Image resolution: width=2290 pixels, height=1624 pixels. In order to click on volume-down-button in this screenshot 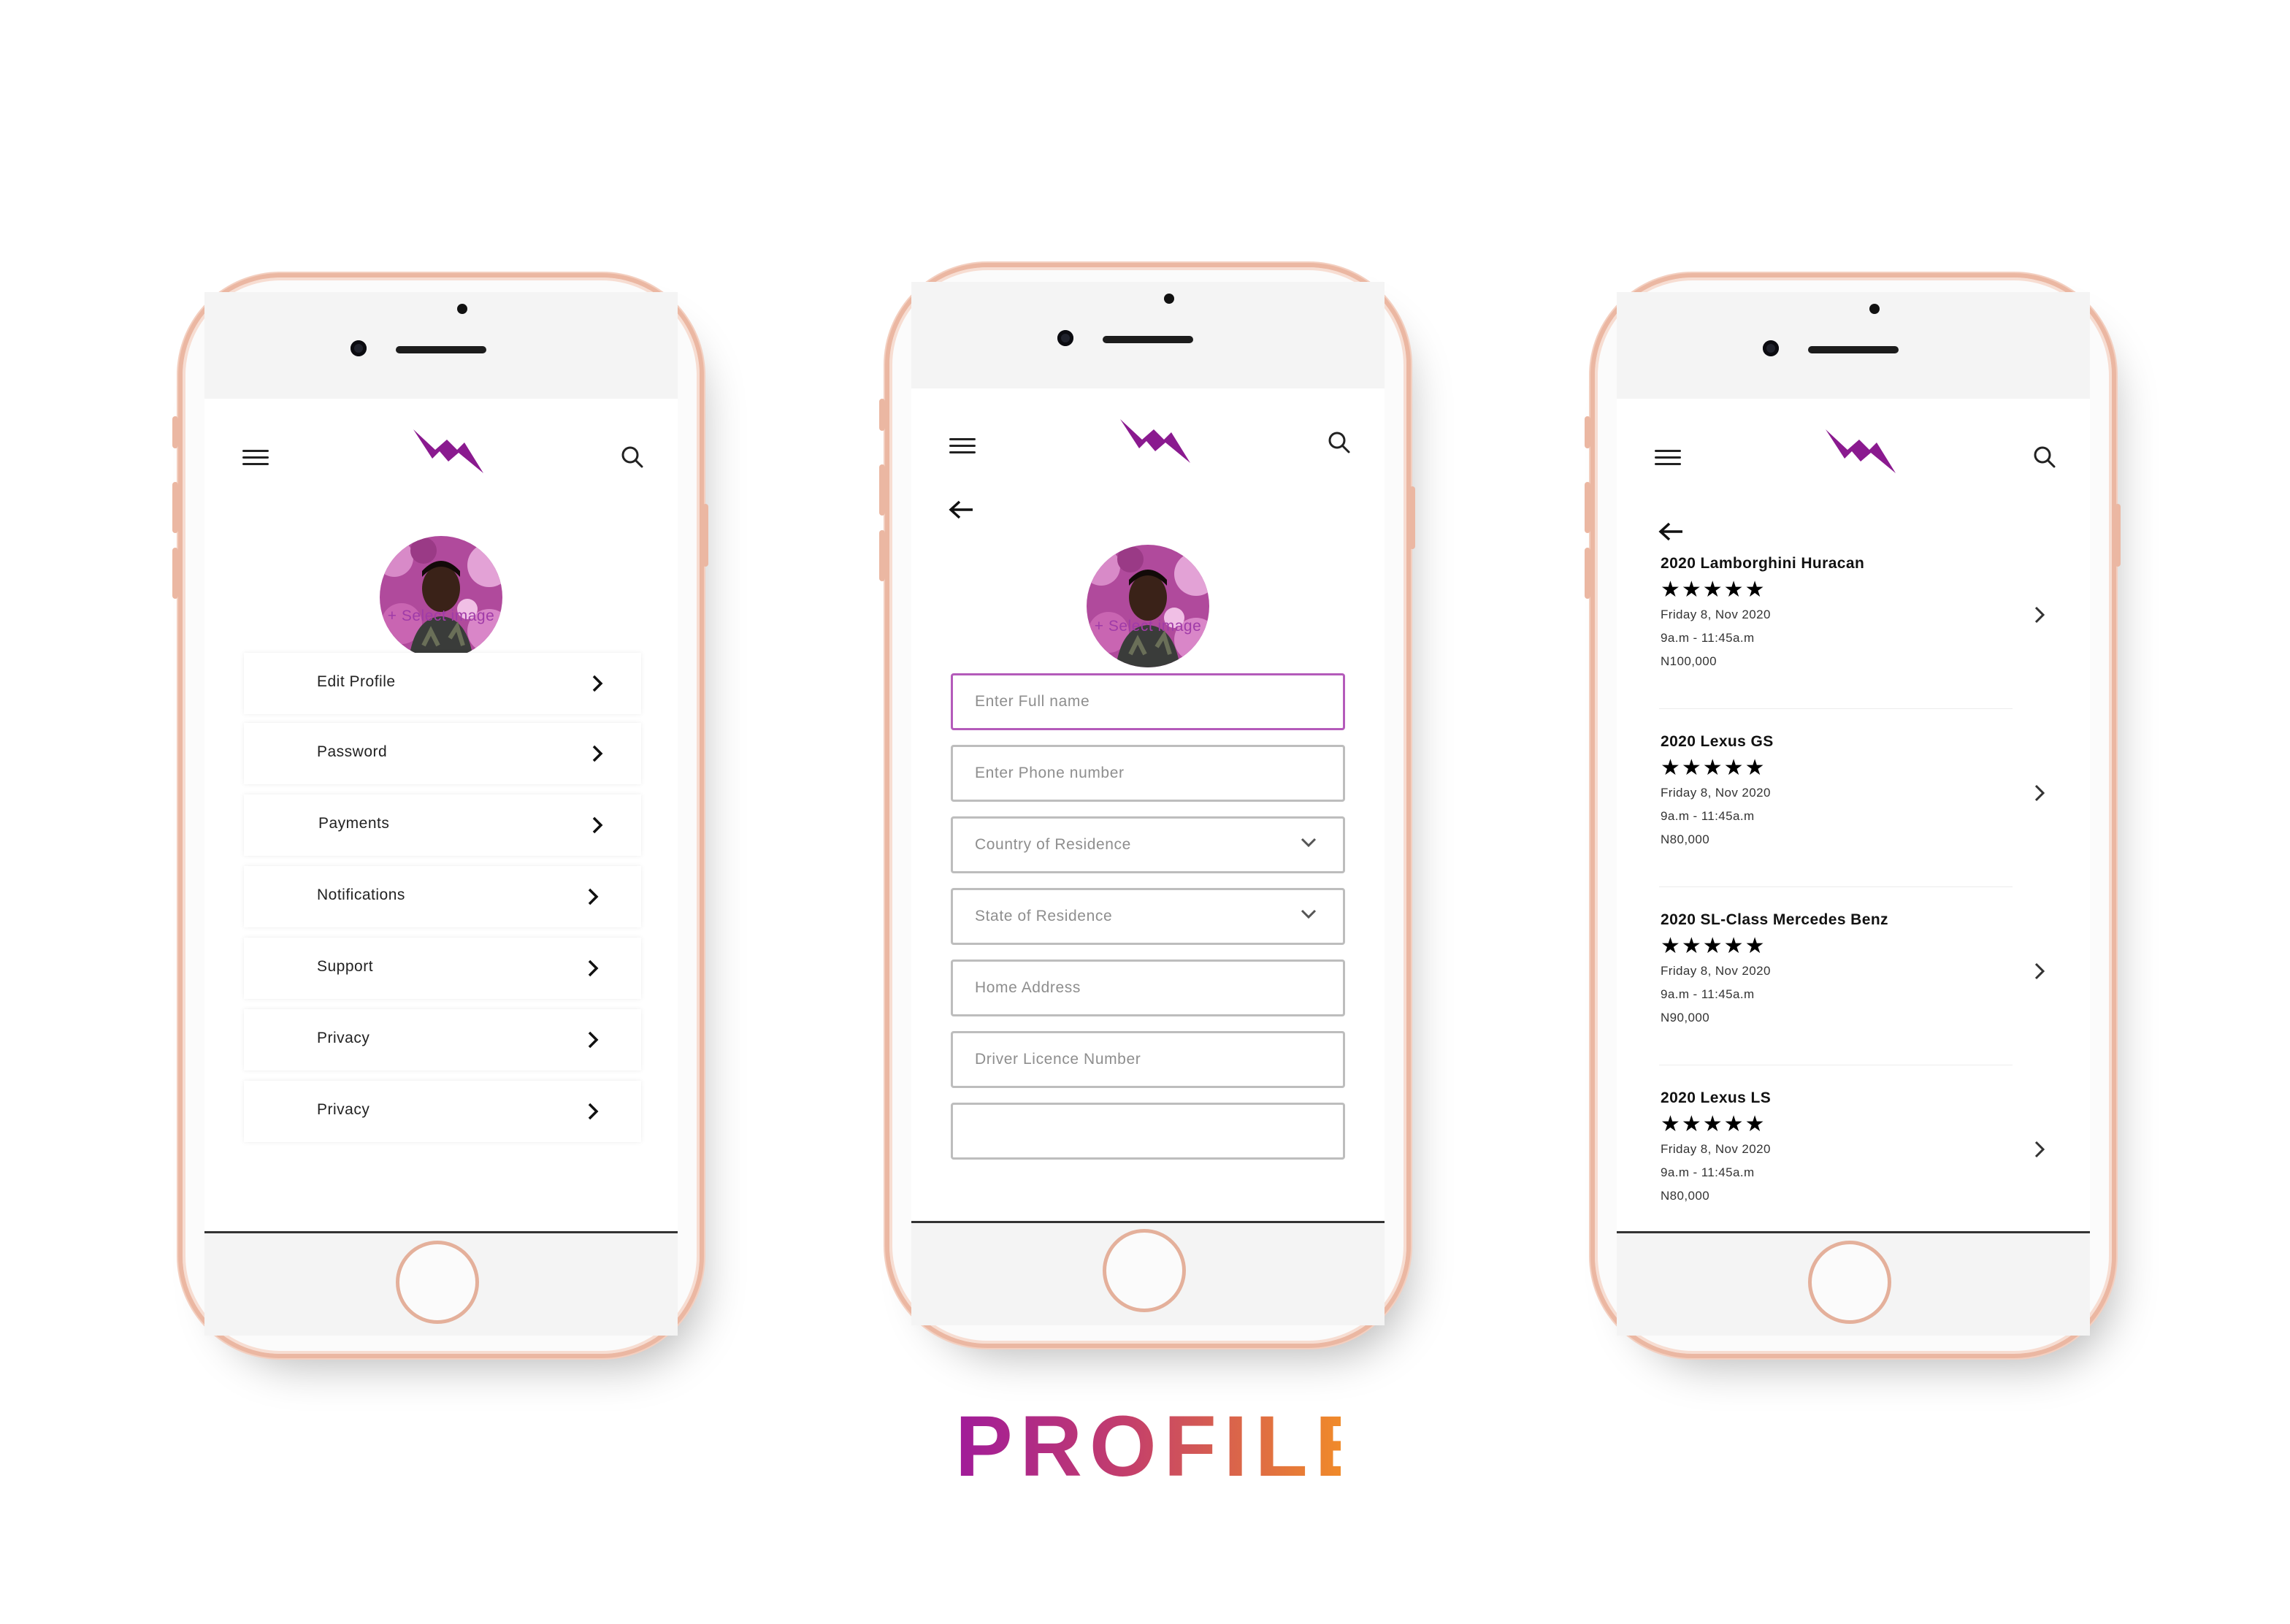, I will do `click(175, 573)`.